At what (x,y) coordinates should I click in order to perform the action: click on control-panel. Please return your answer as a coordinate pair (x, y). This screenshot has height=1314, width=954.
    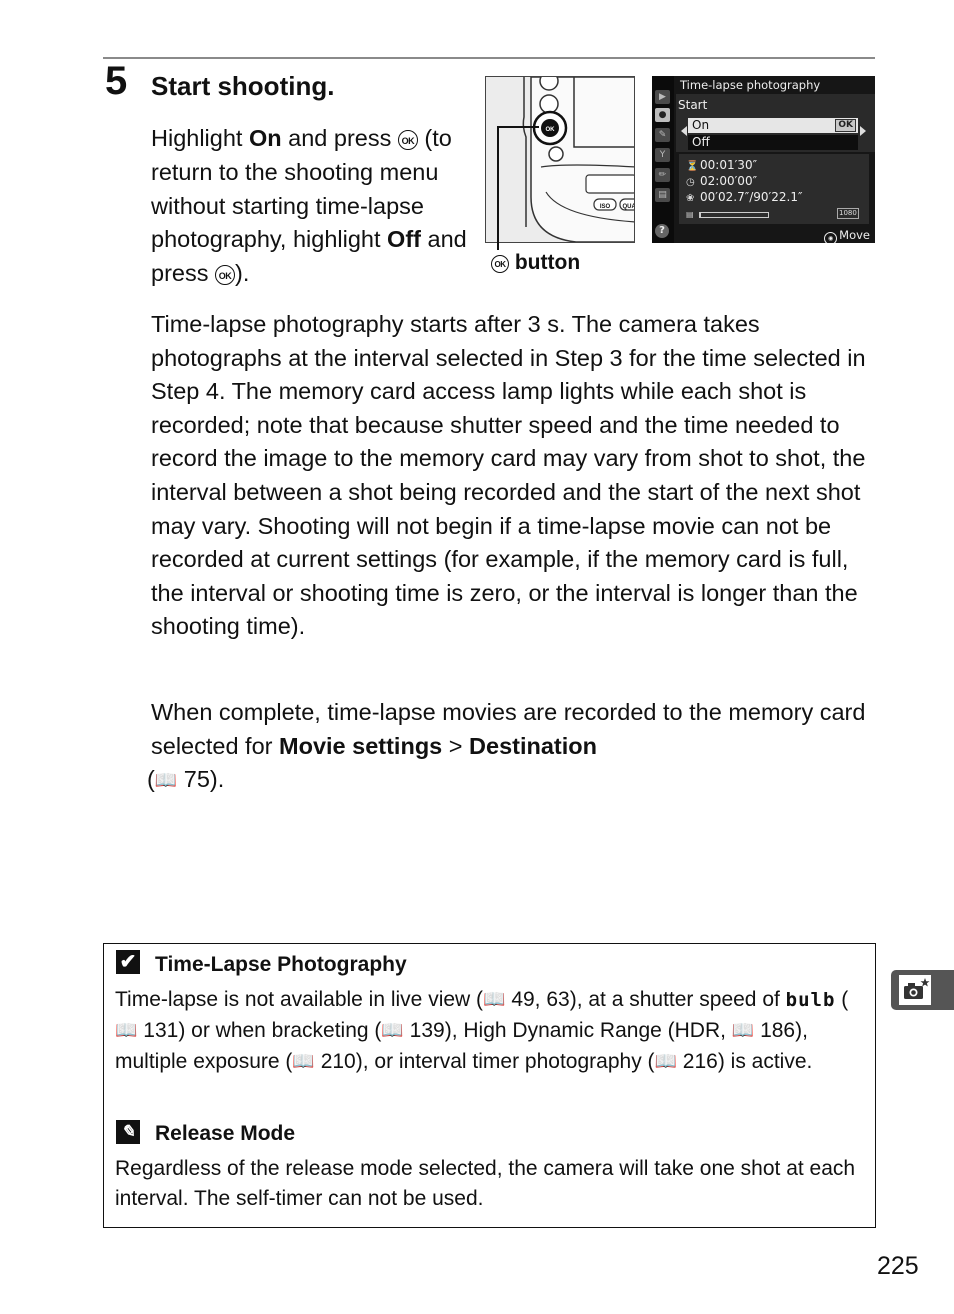
    Looking at the image, I should click on (609, 184).